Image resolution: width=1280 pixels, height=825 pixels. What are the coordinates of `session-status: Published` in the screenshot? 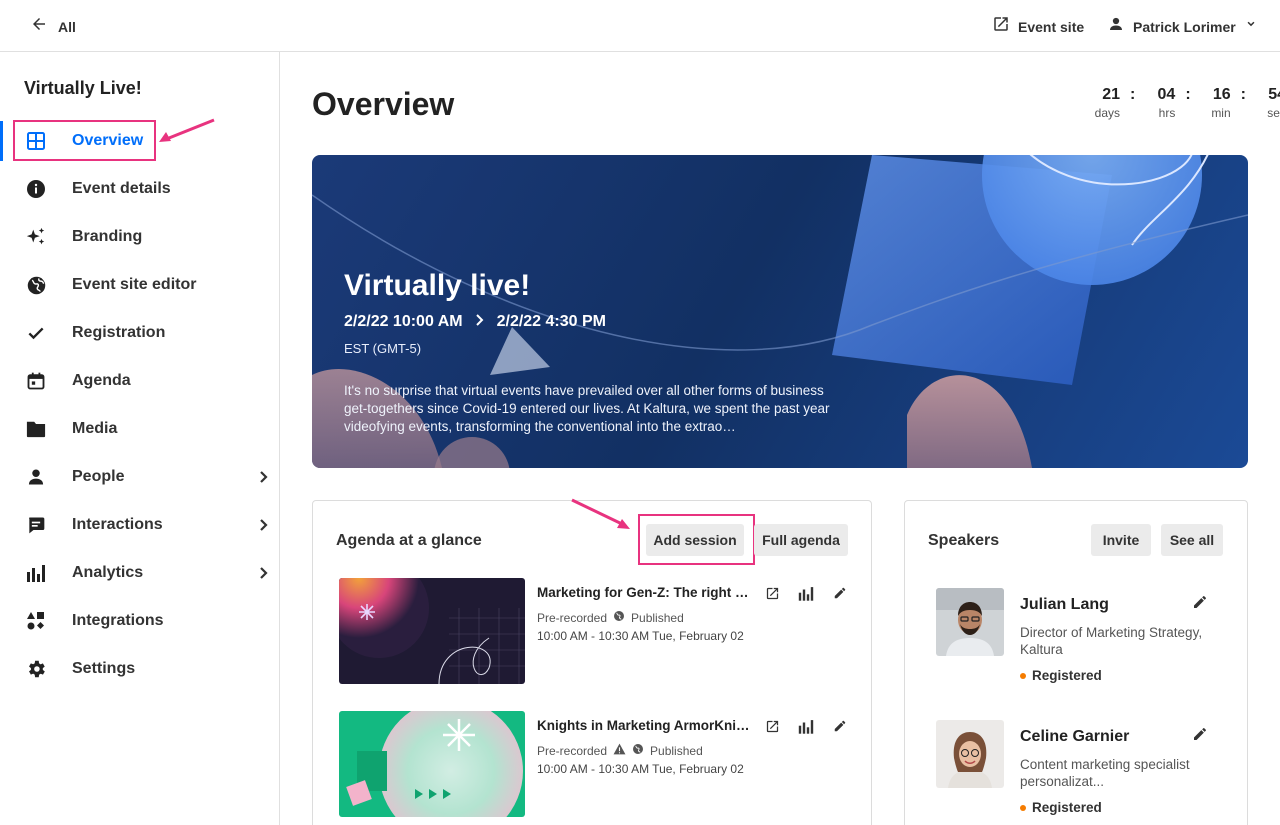 It's located at (657, 617).